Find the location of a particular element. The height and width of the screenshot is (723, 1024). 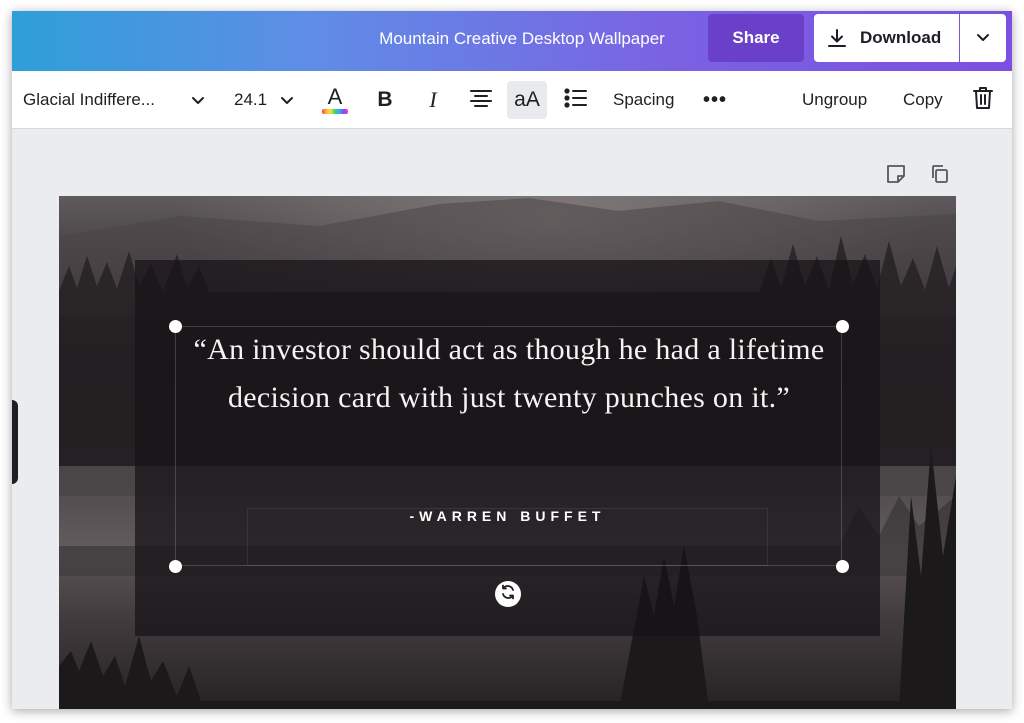

rotate-handle is located at coordinates (508, 594).